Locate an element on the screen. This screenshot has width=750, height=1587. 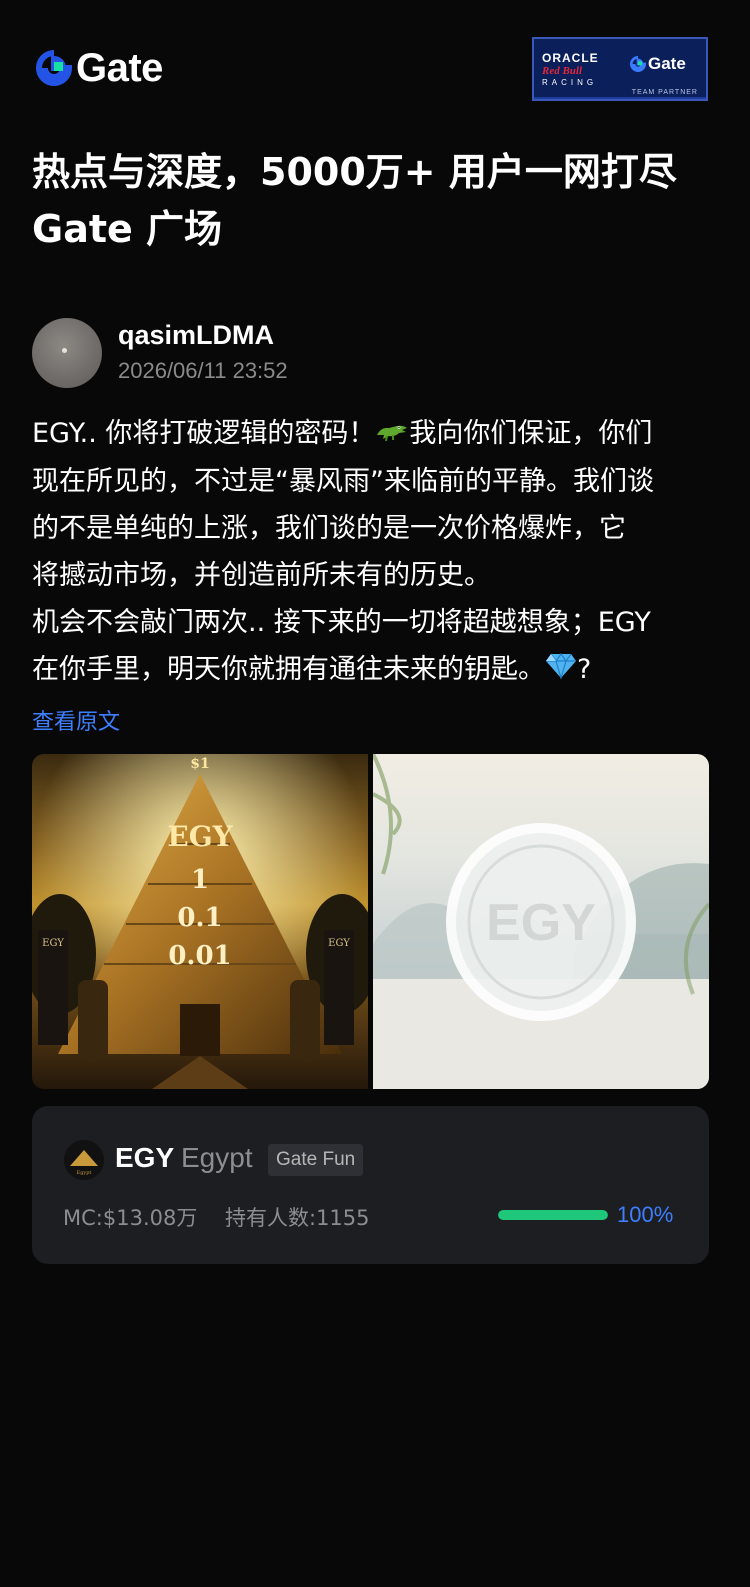
partner-gate-logo: Gate is located at coordinates (658, 64).